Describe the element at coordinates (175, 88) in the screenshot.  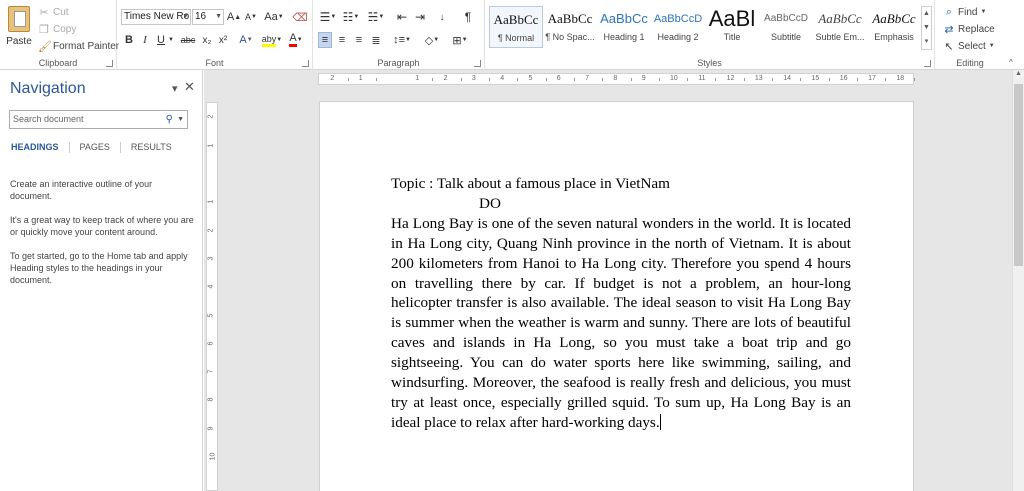
I see `pane-options-icon: ▾` at that location.